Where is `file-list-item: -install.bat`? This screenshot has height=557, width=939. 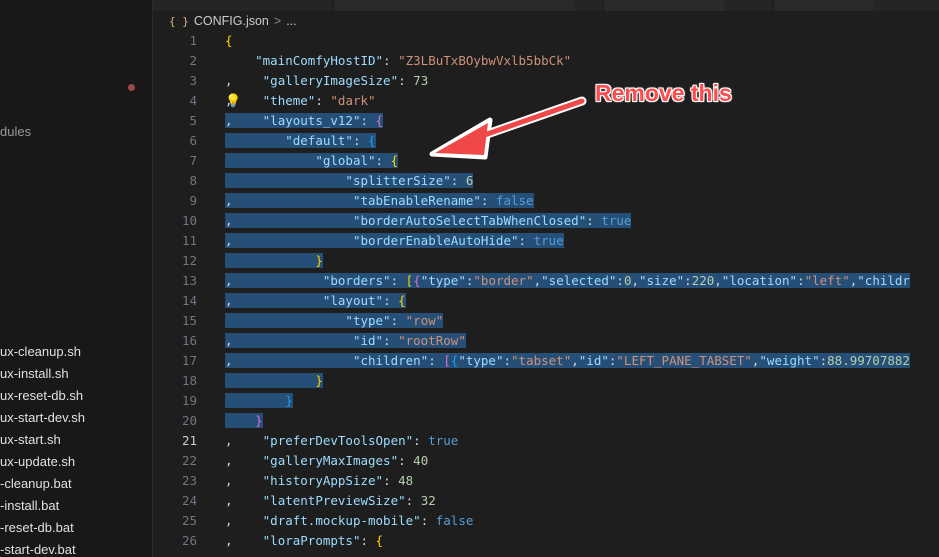 file-list-item: -install.bat is located at coordinates (42, 506).